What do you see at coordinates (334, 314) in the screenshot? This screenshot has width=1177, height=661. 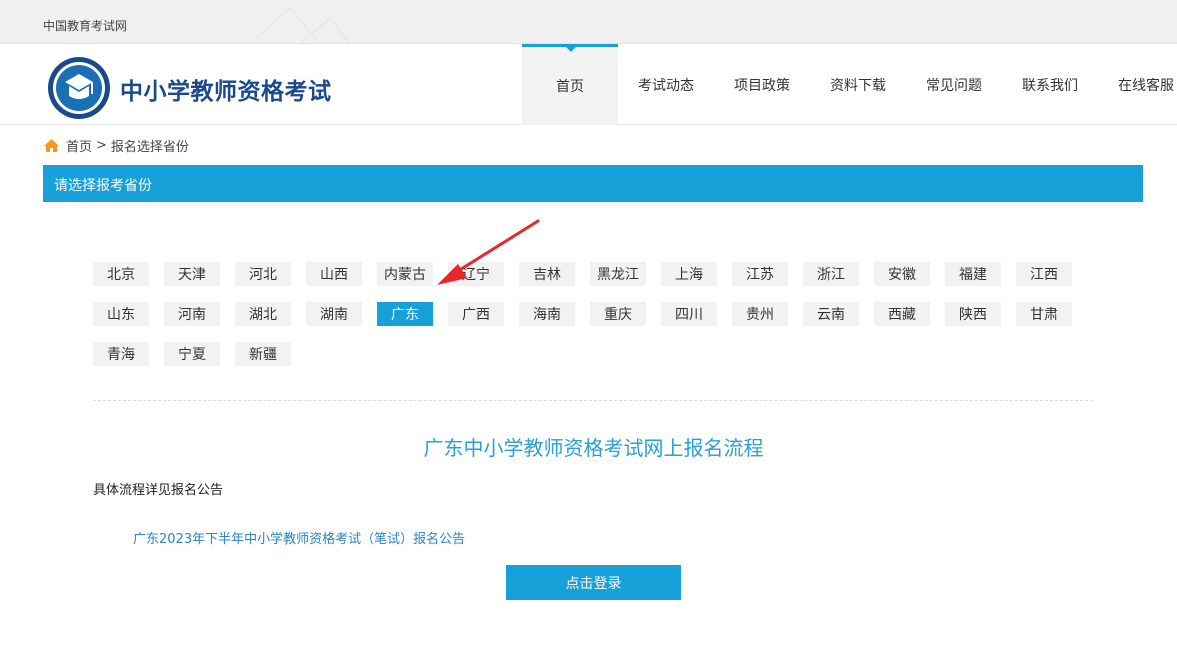 I see `province-button: 湖南` at bounding box center [334, 314].